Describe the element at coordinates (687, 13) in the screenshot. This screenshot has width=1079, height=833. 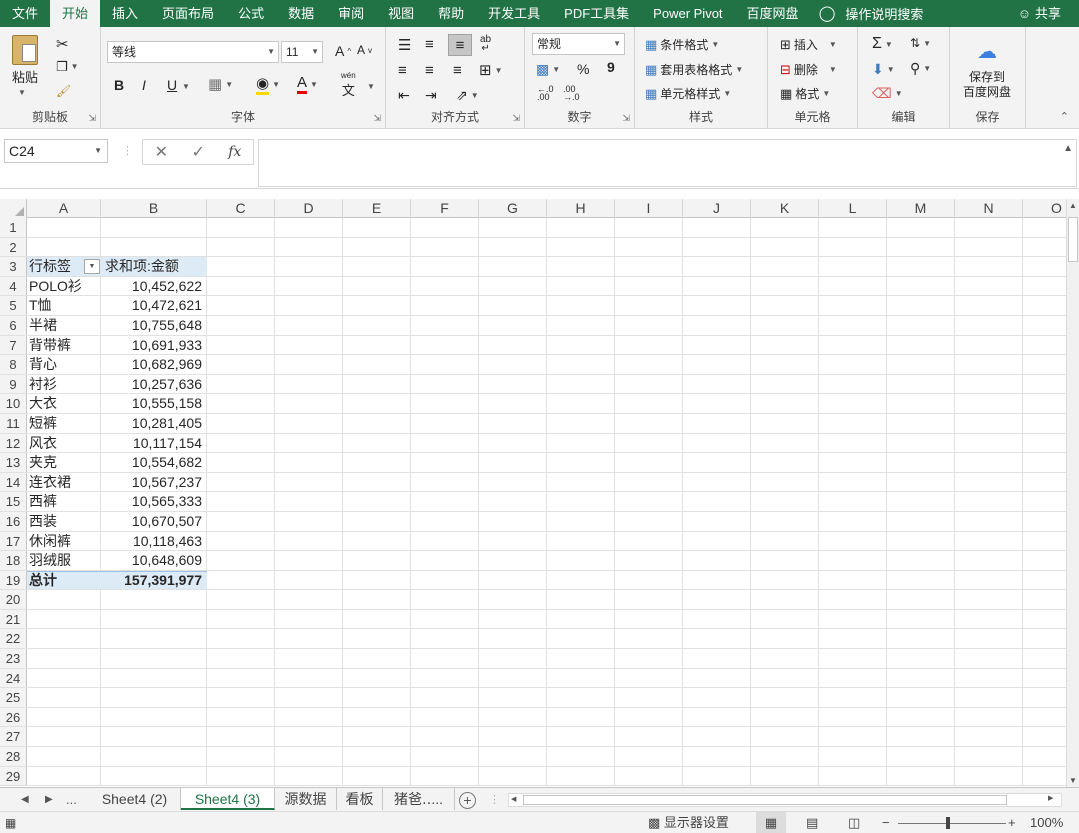
I see `ribbon-tab: Power Pivot` at that location.